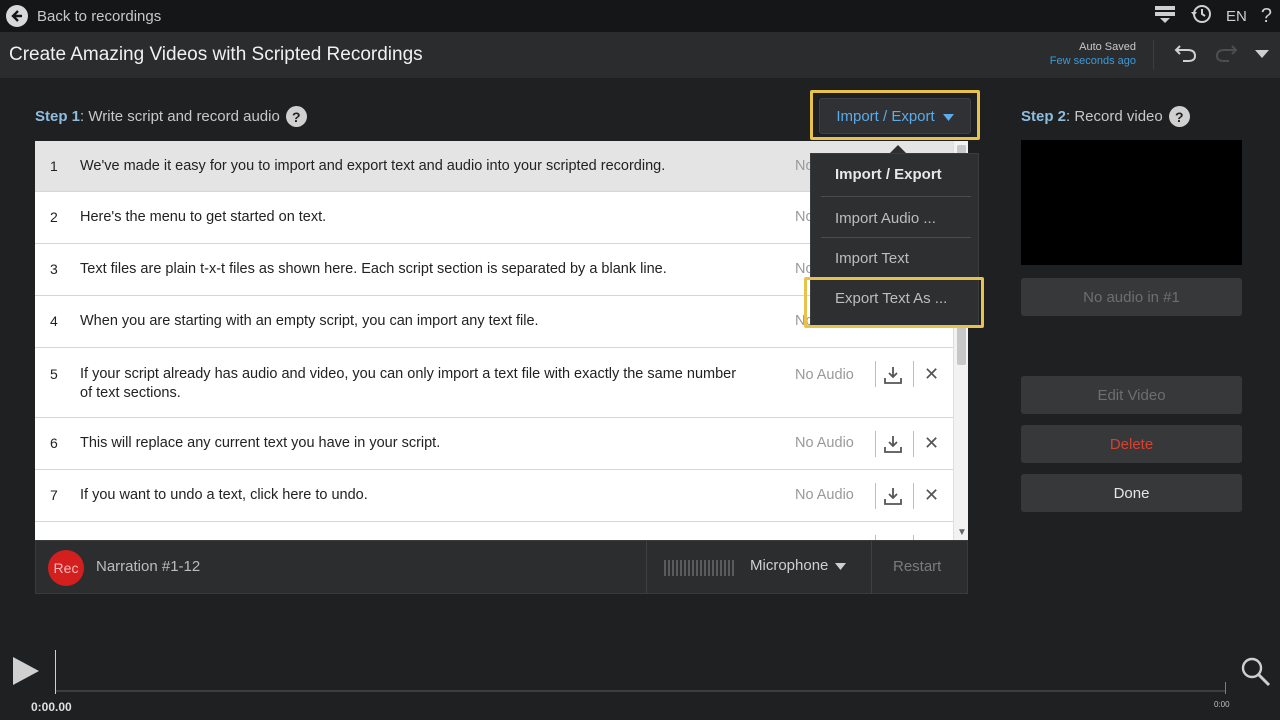 The image size is (1280, 720). What do you see at coordinates (1107, 47) in the screenshot?
I see `auto-saved-label: Auto Saved` at bounding box center [1107, 47].